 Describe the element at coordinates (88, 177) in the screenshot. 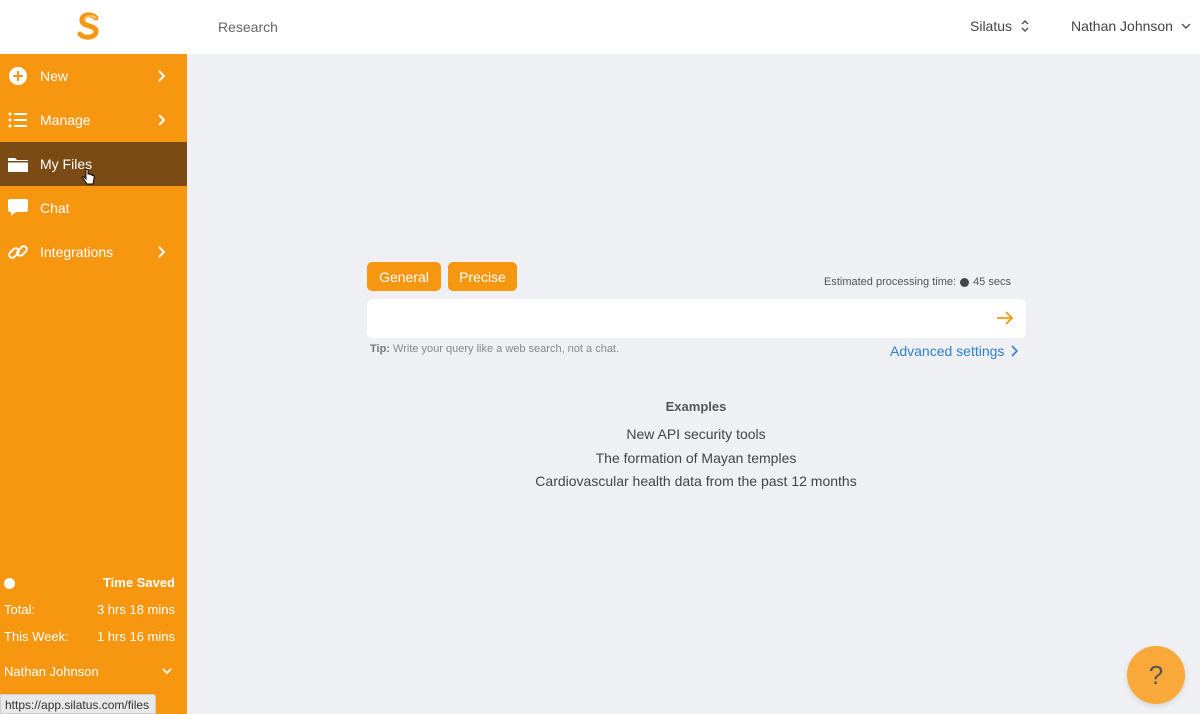

I see `hand-cursor-icon` at that location.